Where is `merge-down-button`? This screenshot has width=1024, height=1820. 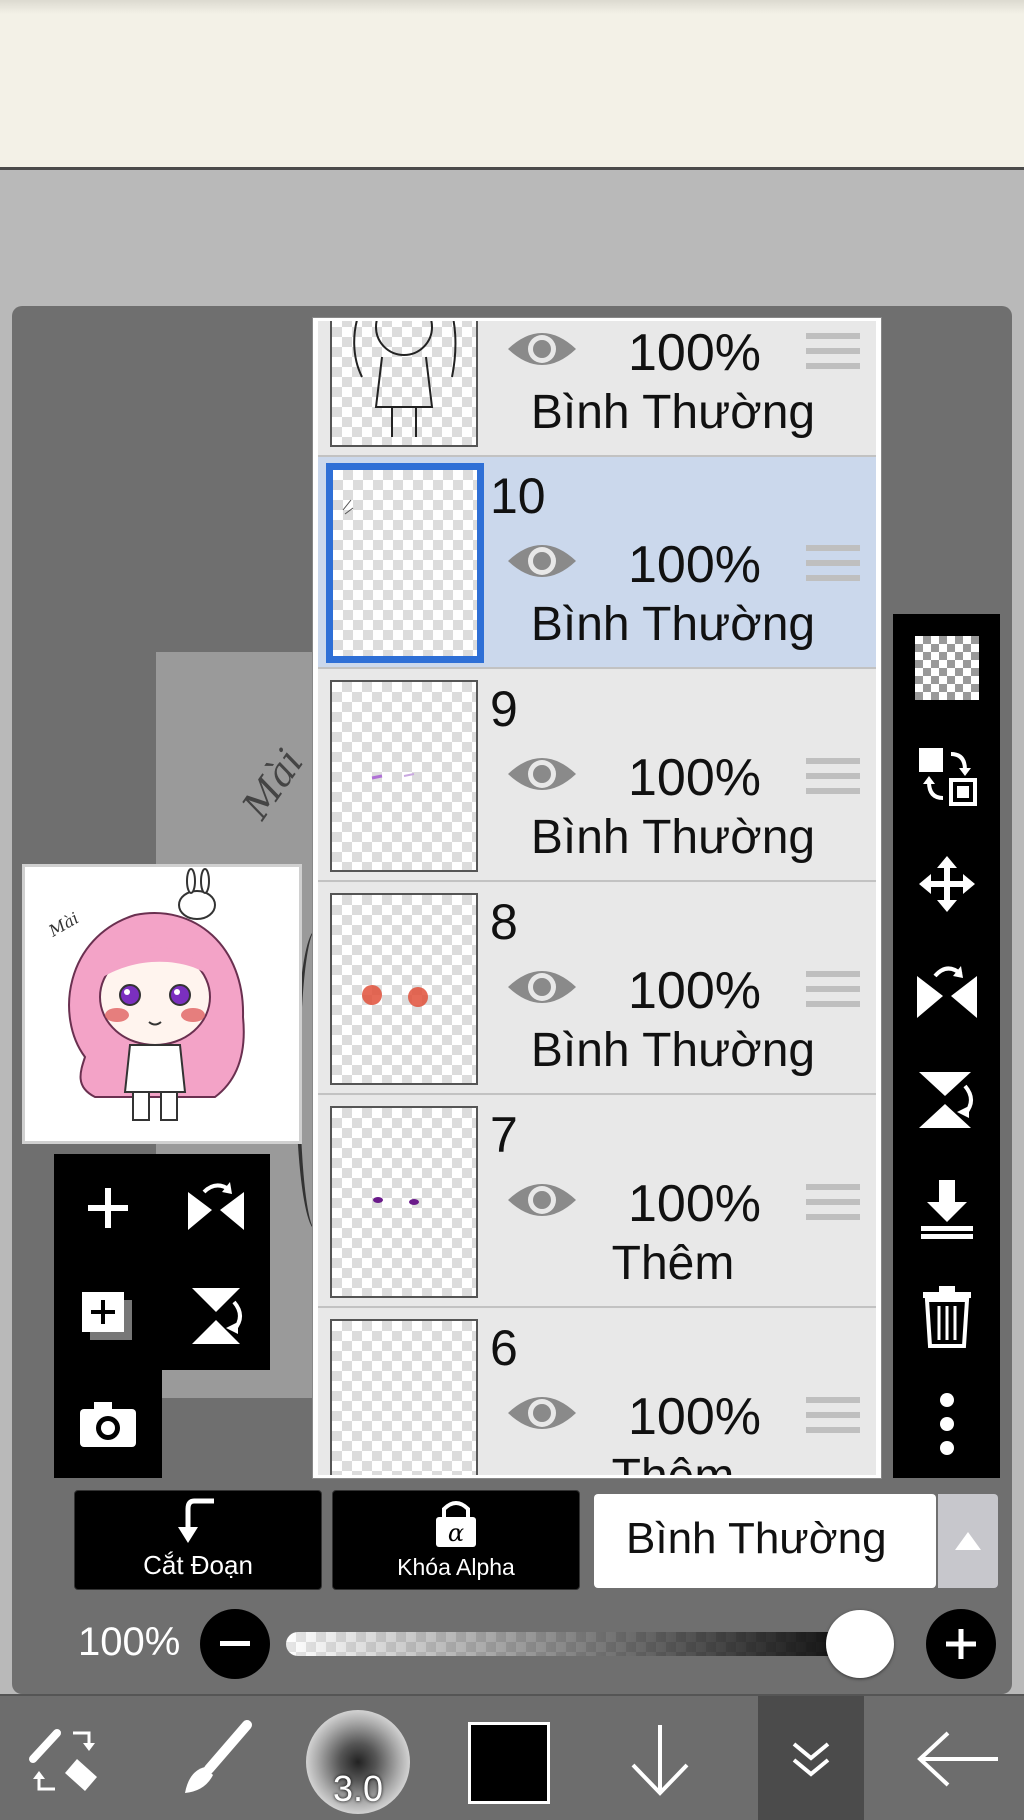
merge-down-button is located at coordinates (946, 1208).